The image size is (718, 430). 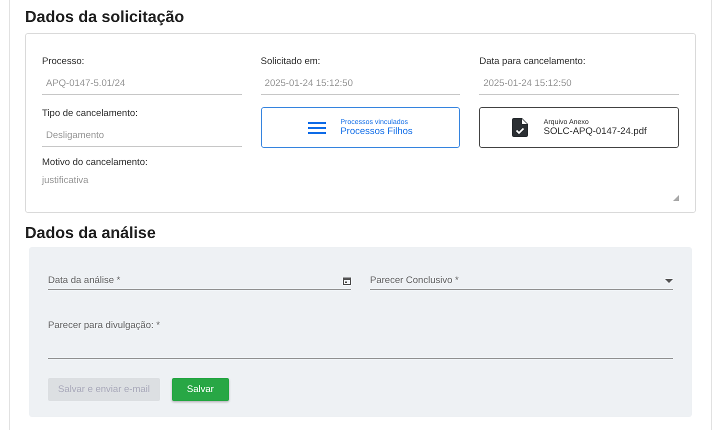 I want to click on field-label: Processo:, so click(x=64, y=61).